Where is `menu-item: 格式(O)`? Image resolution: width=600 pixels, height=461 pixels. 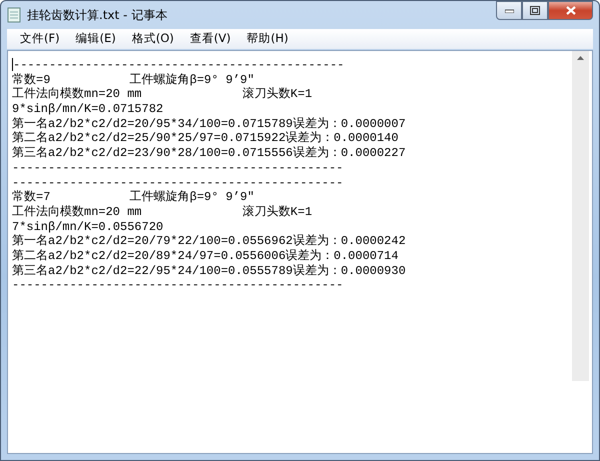
menu-item: 格式(O) is located at coordinates (152, 39).